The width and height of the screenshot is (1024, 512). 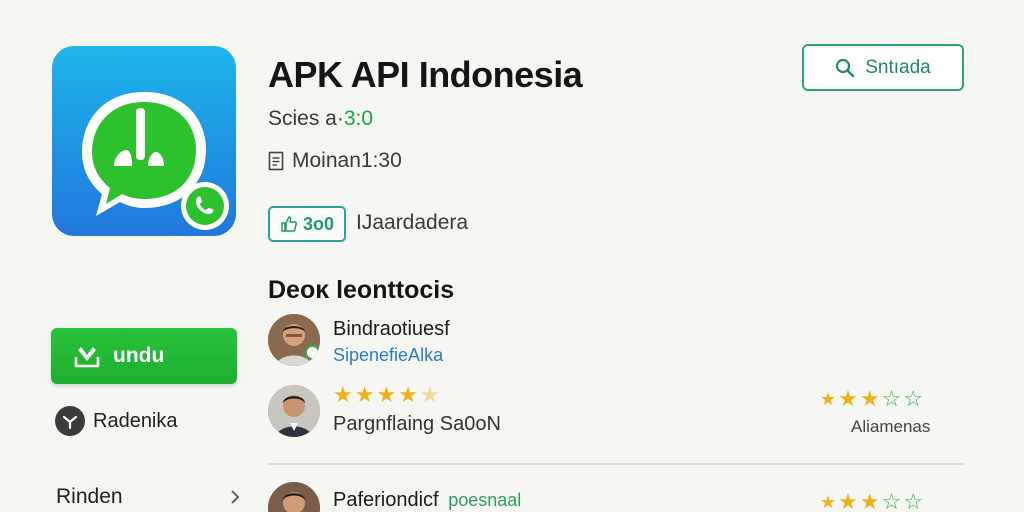 I want to click on reviewer-sub: SipenefieAlka, so click(x=388, y=355).